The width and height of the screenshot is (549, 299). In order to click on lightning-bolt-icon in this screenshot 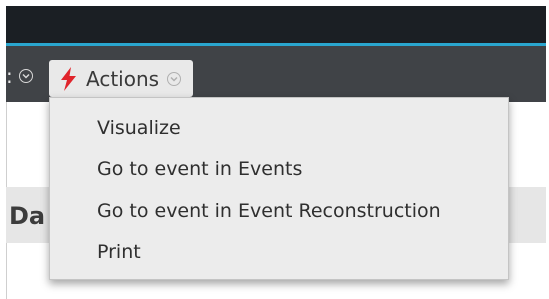, I will do `click(68, 78)`.